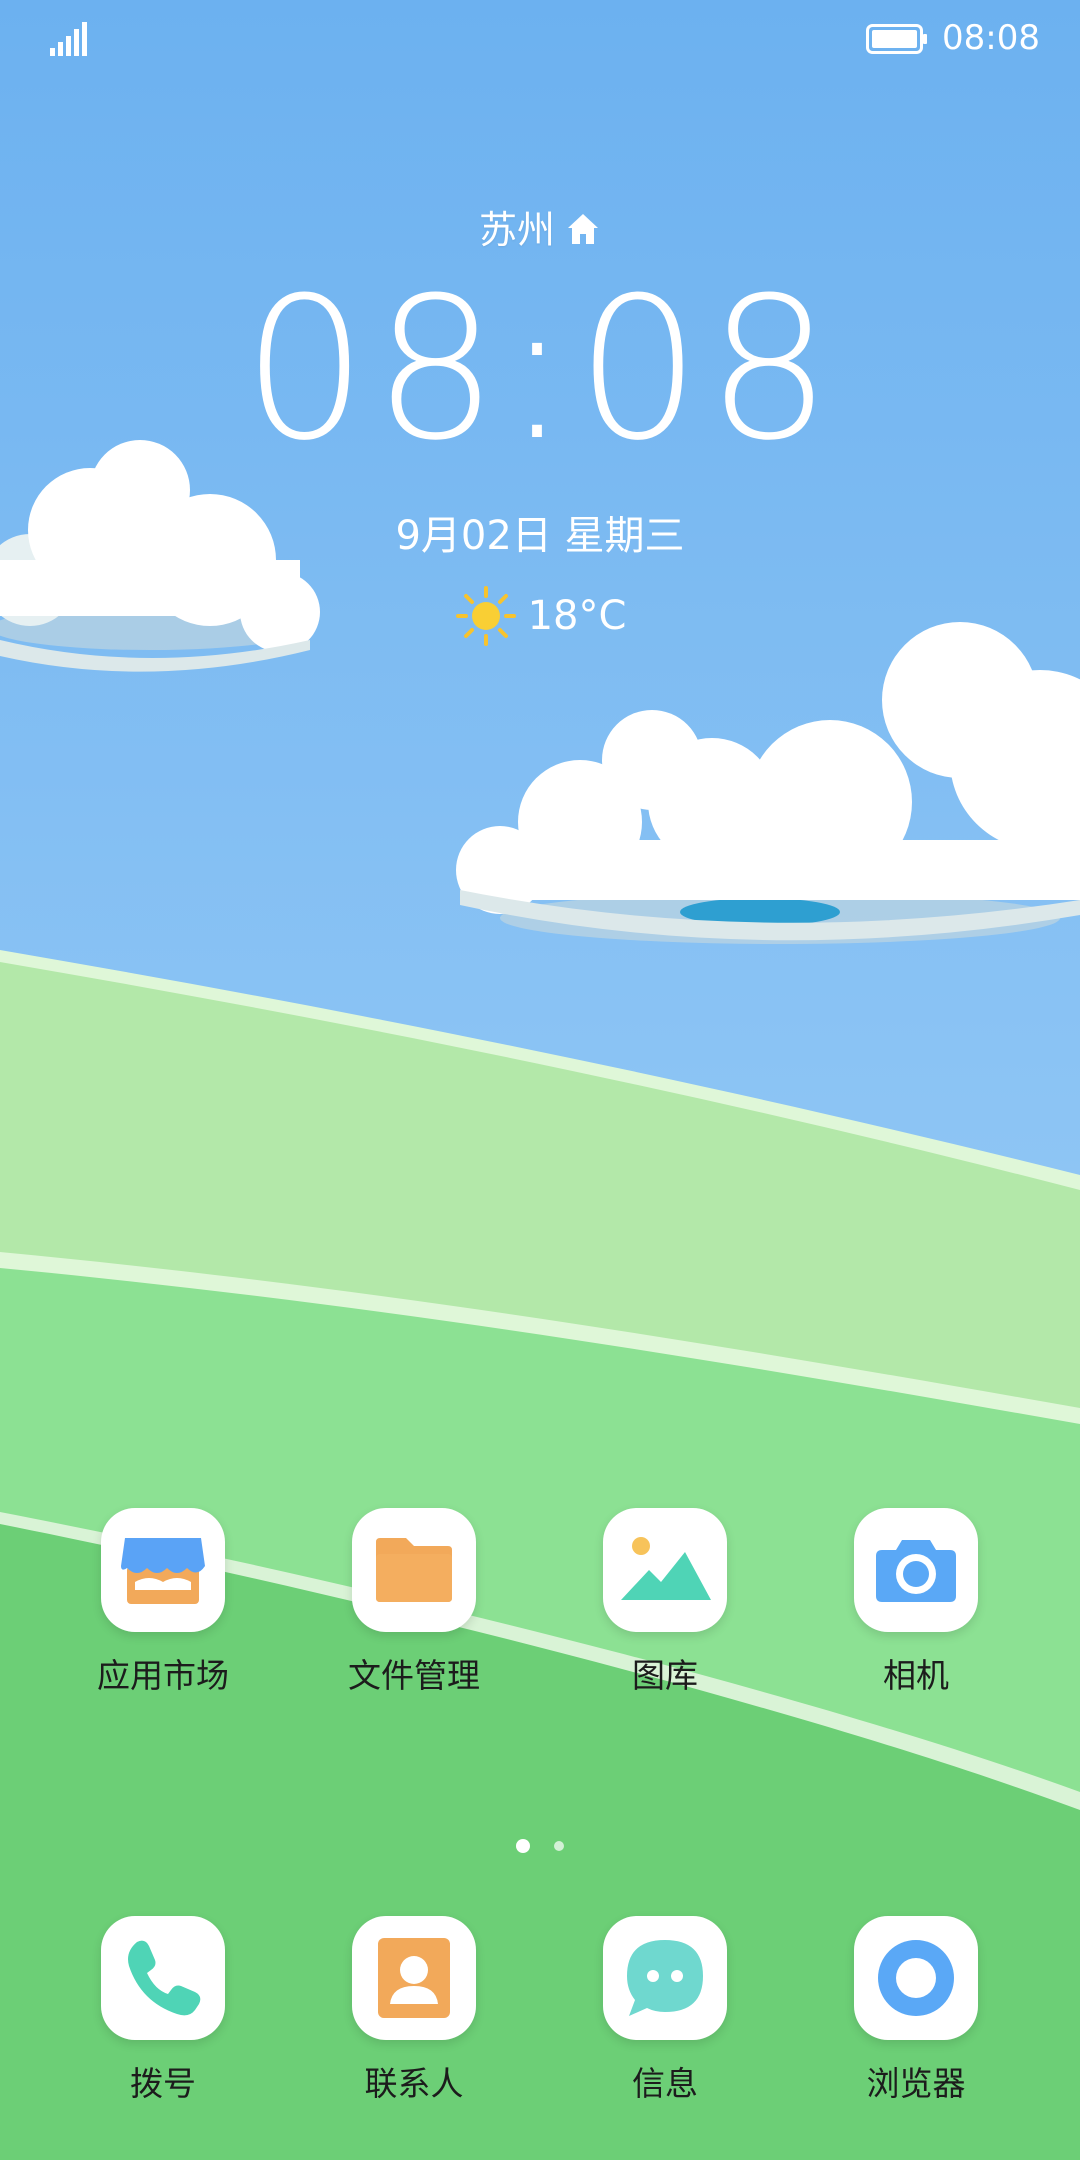  I want to click on app-camera: 相机, so click(916, 1603).